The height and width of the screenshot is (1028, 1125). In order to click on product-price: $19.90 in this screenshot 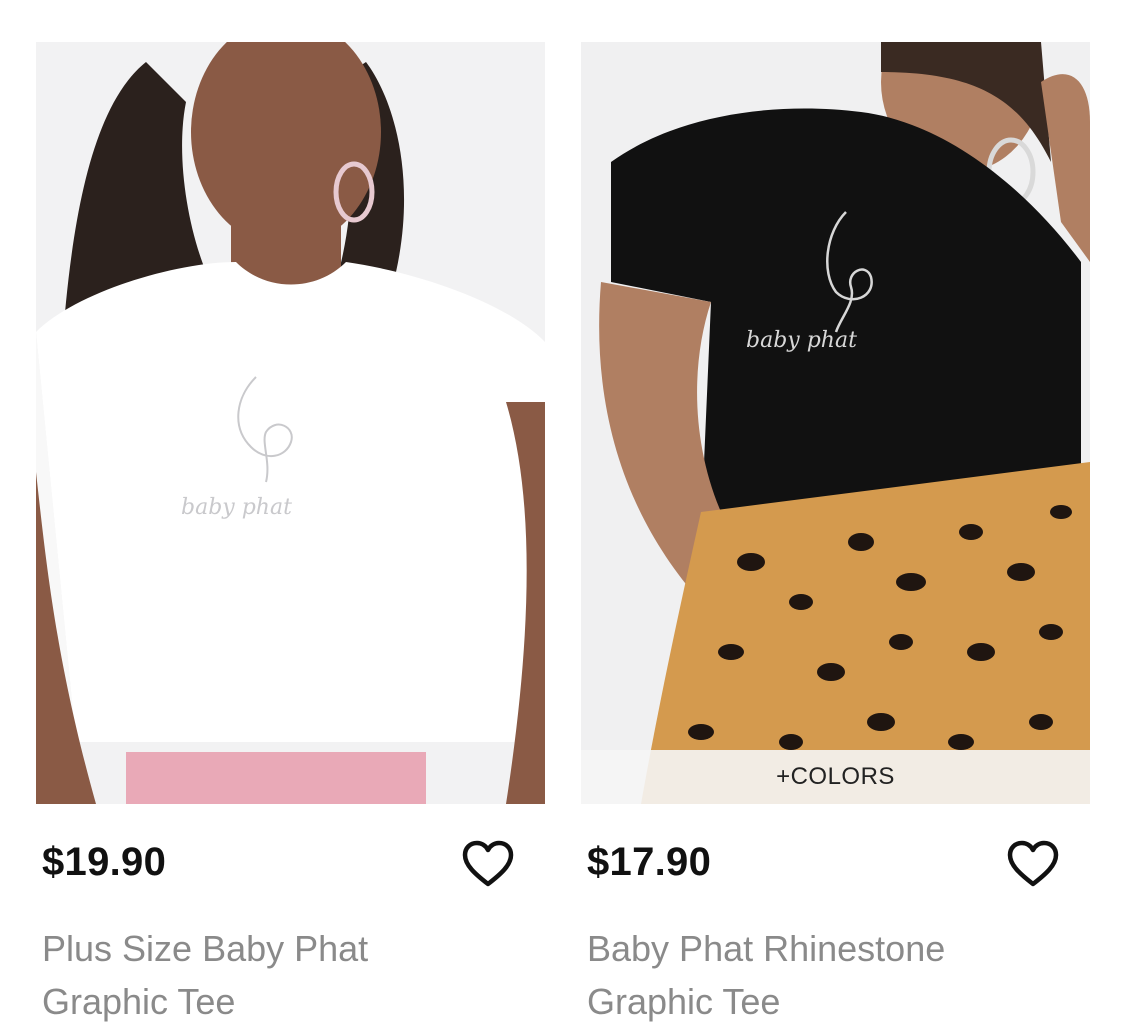, I will do `click(104, 862)`.